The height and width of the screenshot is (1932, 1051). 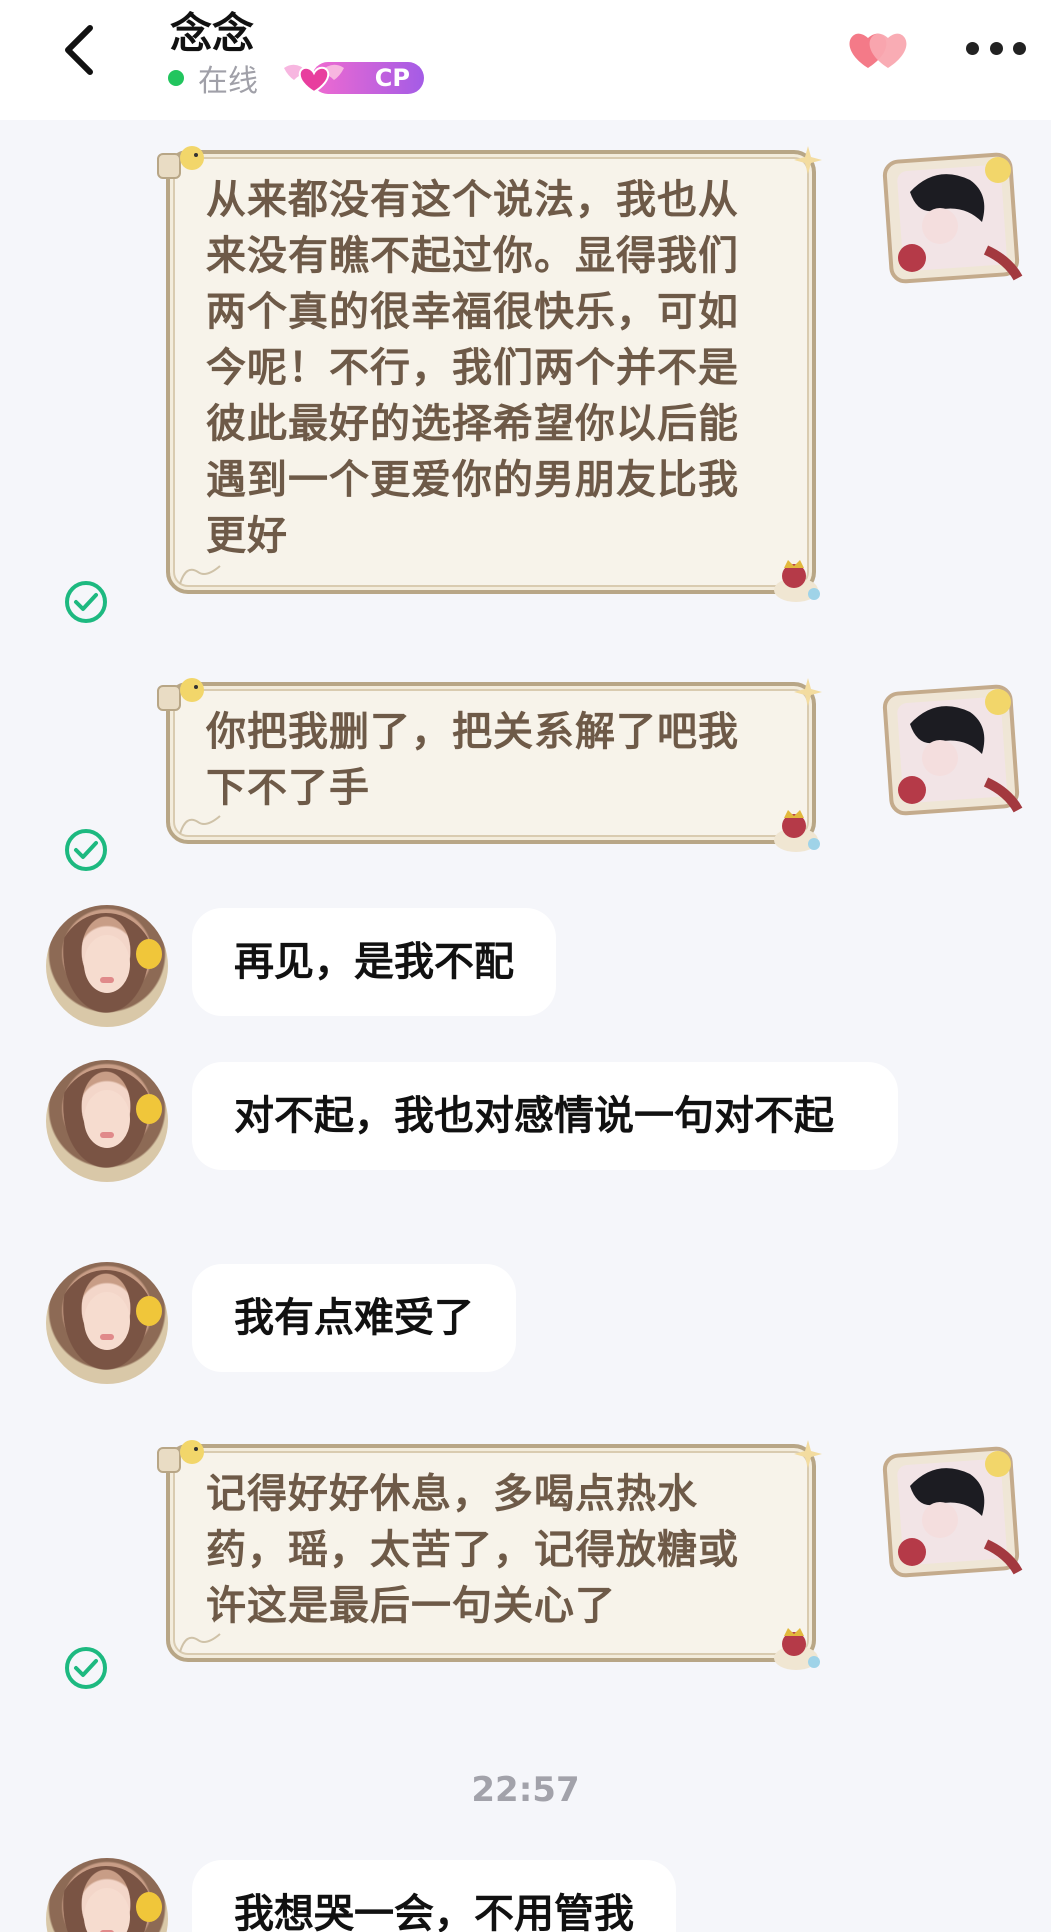 I want to click on chat-header: 念念 在线 CP, so click(x=525, y=60).